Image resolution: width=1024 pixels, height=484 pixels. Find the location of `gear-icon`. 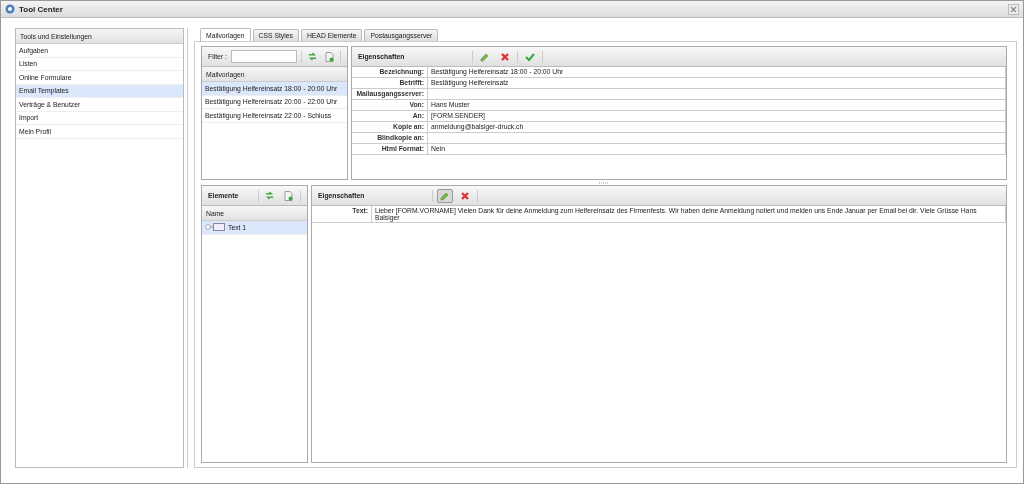

gear-icon is located at coordinates (10, 9).